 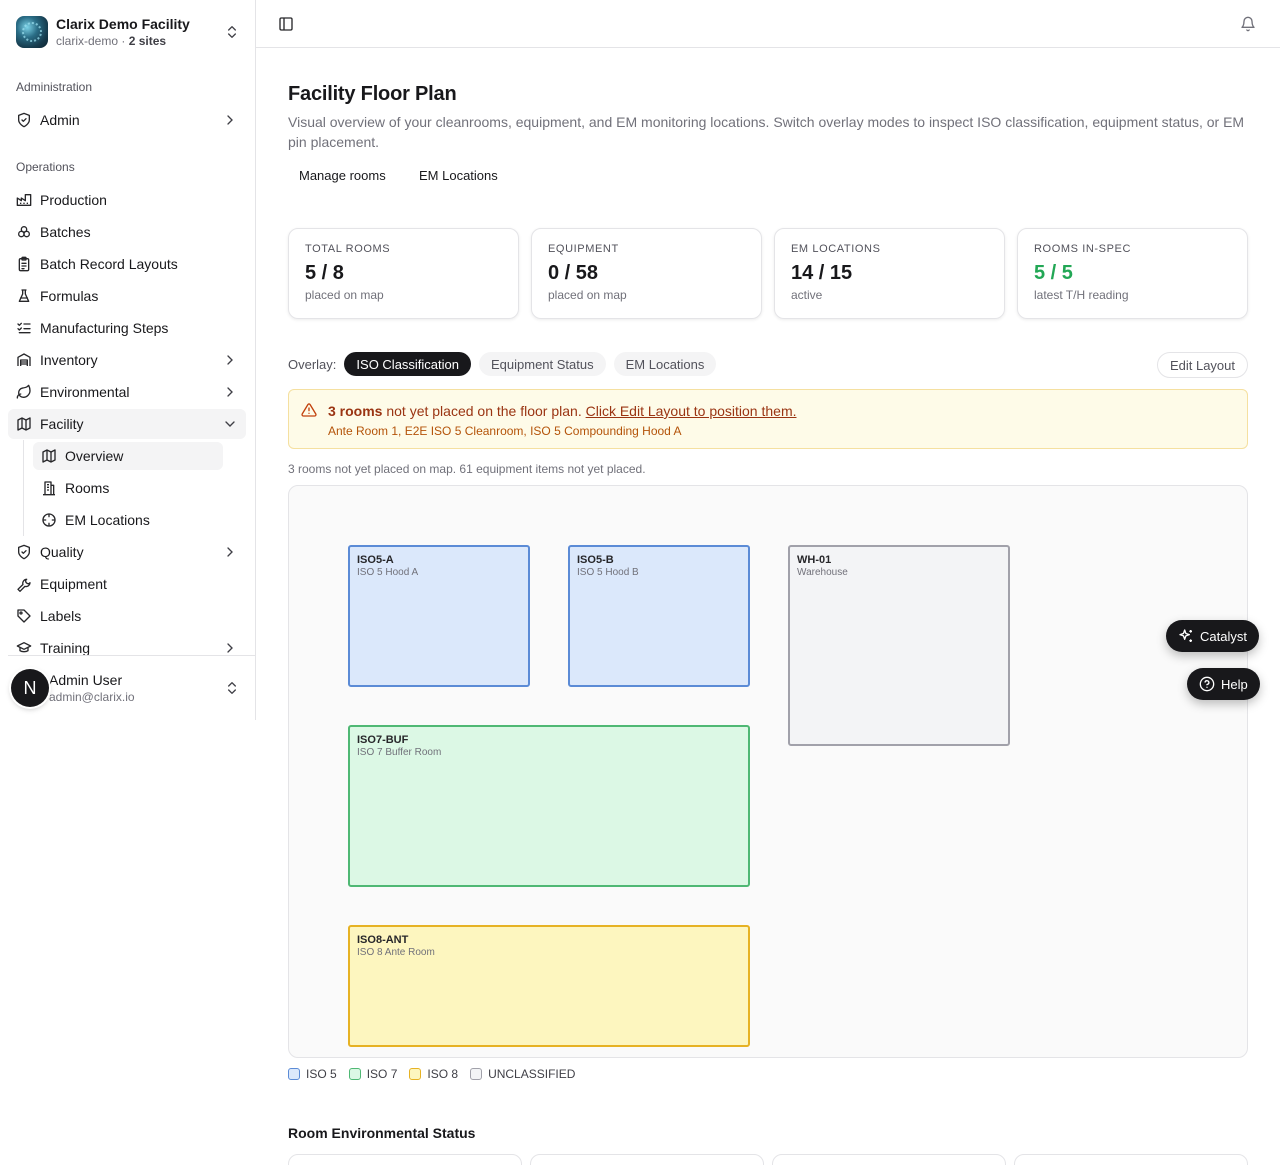 What do you see at coordinates (24, 295) in the screenshot?
I see `flask-icon` at bounding box center [24, 295].